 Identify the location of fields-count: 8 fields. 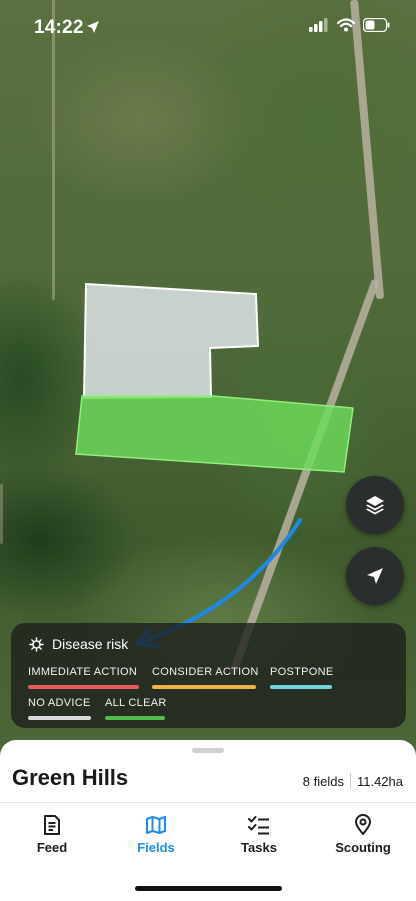
(323, 781).